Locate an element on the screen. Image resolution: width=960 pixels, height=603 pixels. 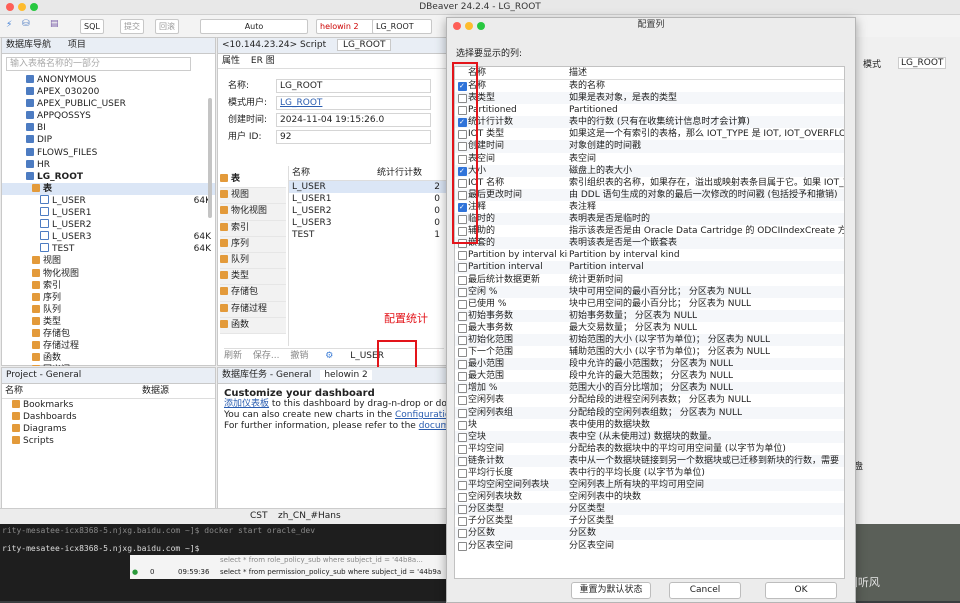
active-connection-select: helowin 2 is located at coordinates (346, 26).